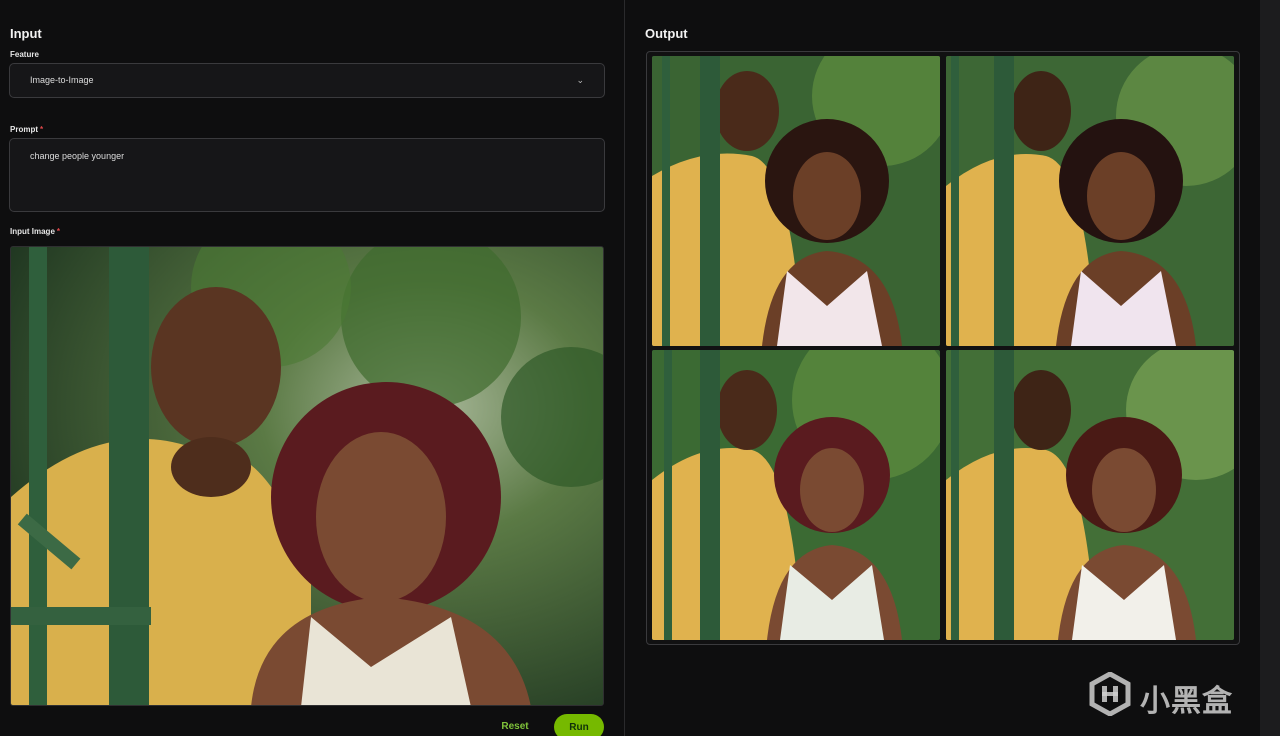 The width and height of the screenshot is (1280, 736). Describe the element at coordinates (27, 129) in the screenshot. I see `prompt-label: Prompt *` at that location.